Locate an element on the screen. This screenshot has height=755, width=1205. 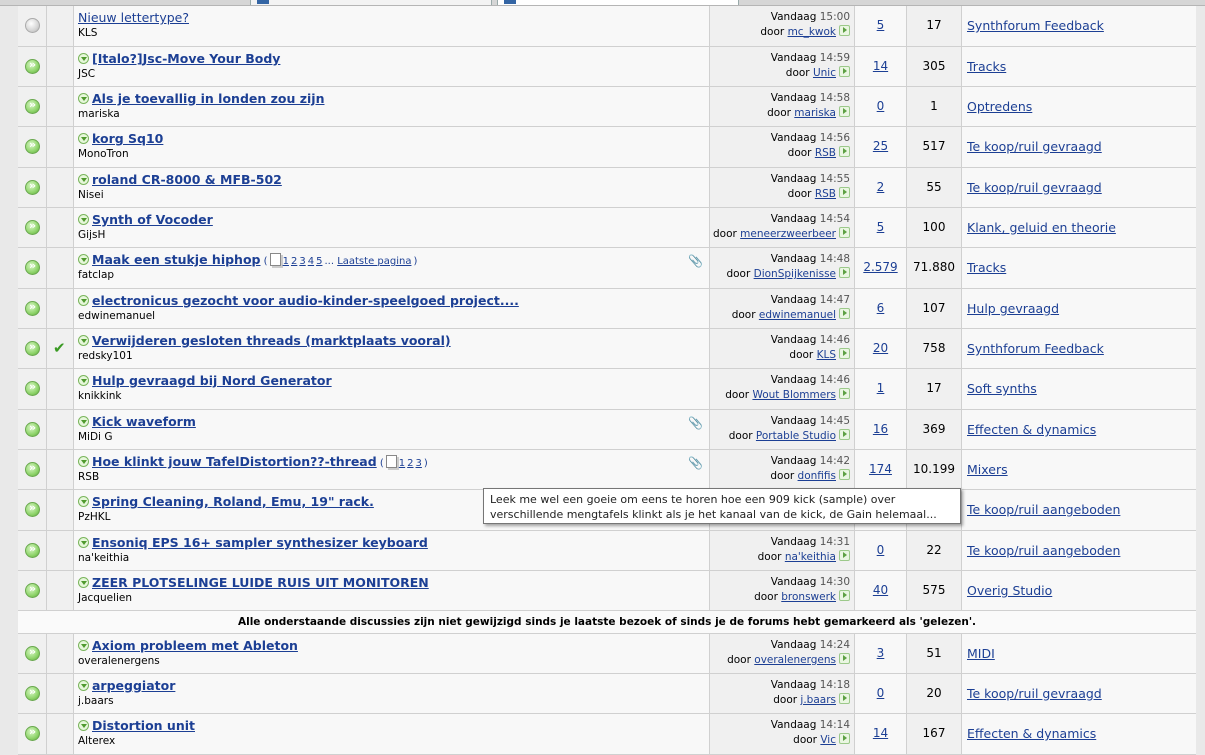
replies-link: 174 is located at coordinates (880, 469).